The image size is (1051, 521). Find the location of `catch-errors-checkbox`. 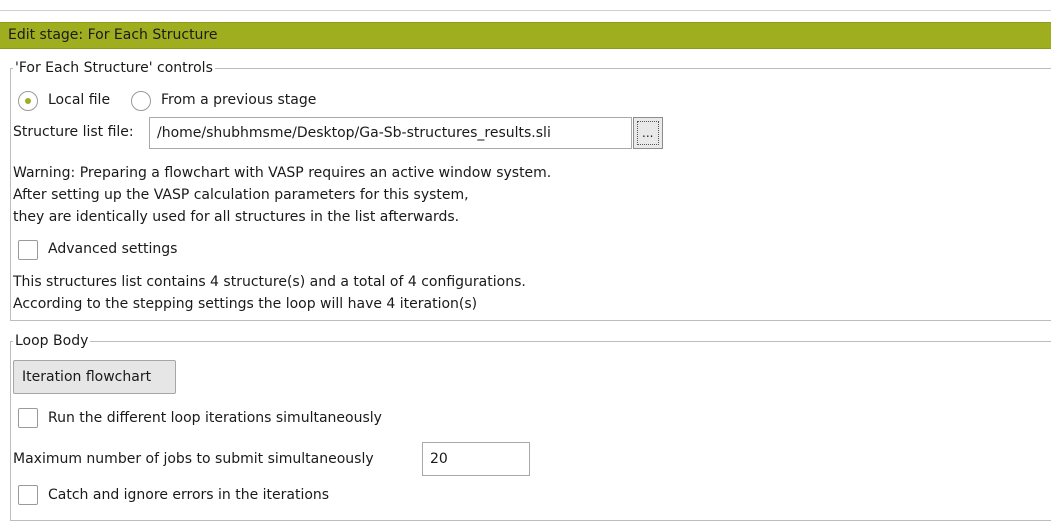

catch-errors-checkbox is located at coordinates (28, 495).